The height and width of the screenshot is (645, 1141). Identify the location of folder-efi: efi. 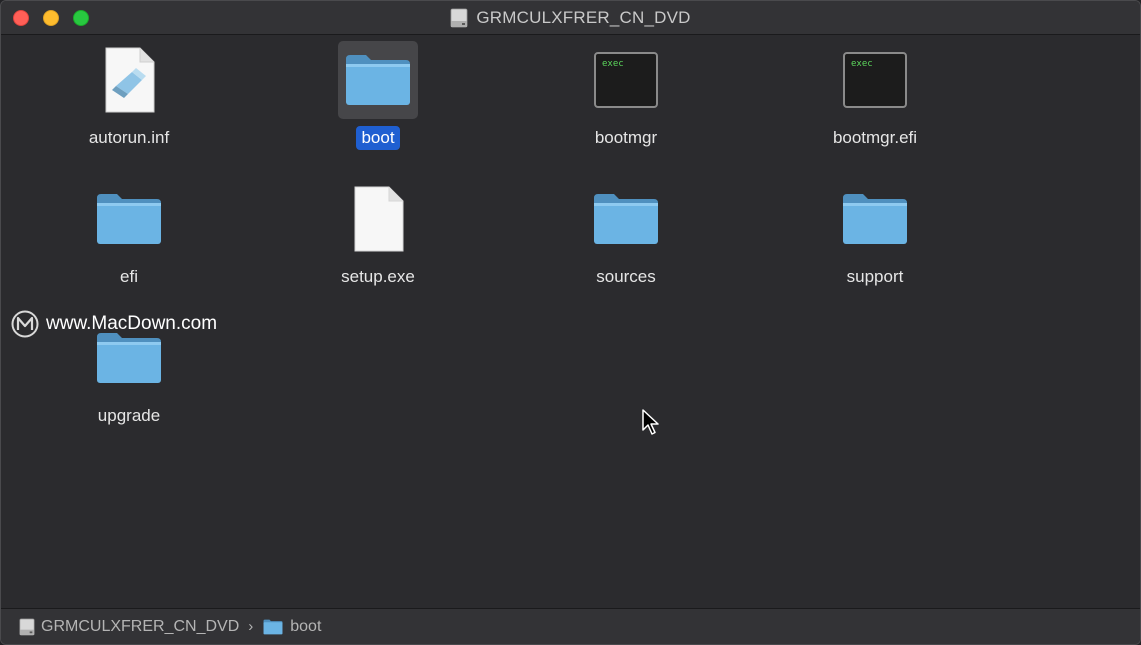
(129, 245).